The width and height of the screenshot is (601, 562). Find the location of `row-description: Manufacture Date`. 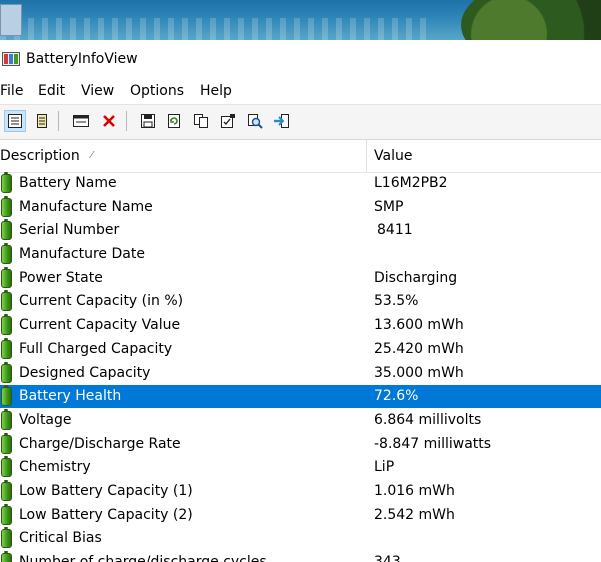

row-description: Manufacture Date is located at coordinates (82, 254).